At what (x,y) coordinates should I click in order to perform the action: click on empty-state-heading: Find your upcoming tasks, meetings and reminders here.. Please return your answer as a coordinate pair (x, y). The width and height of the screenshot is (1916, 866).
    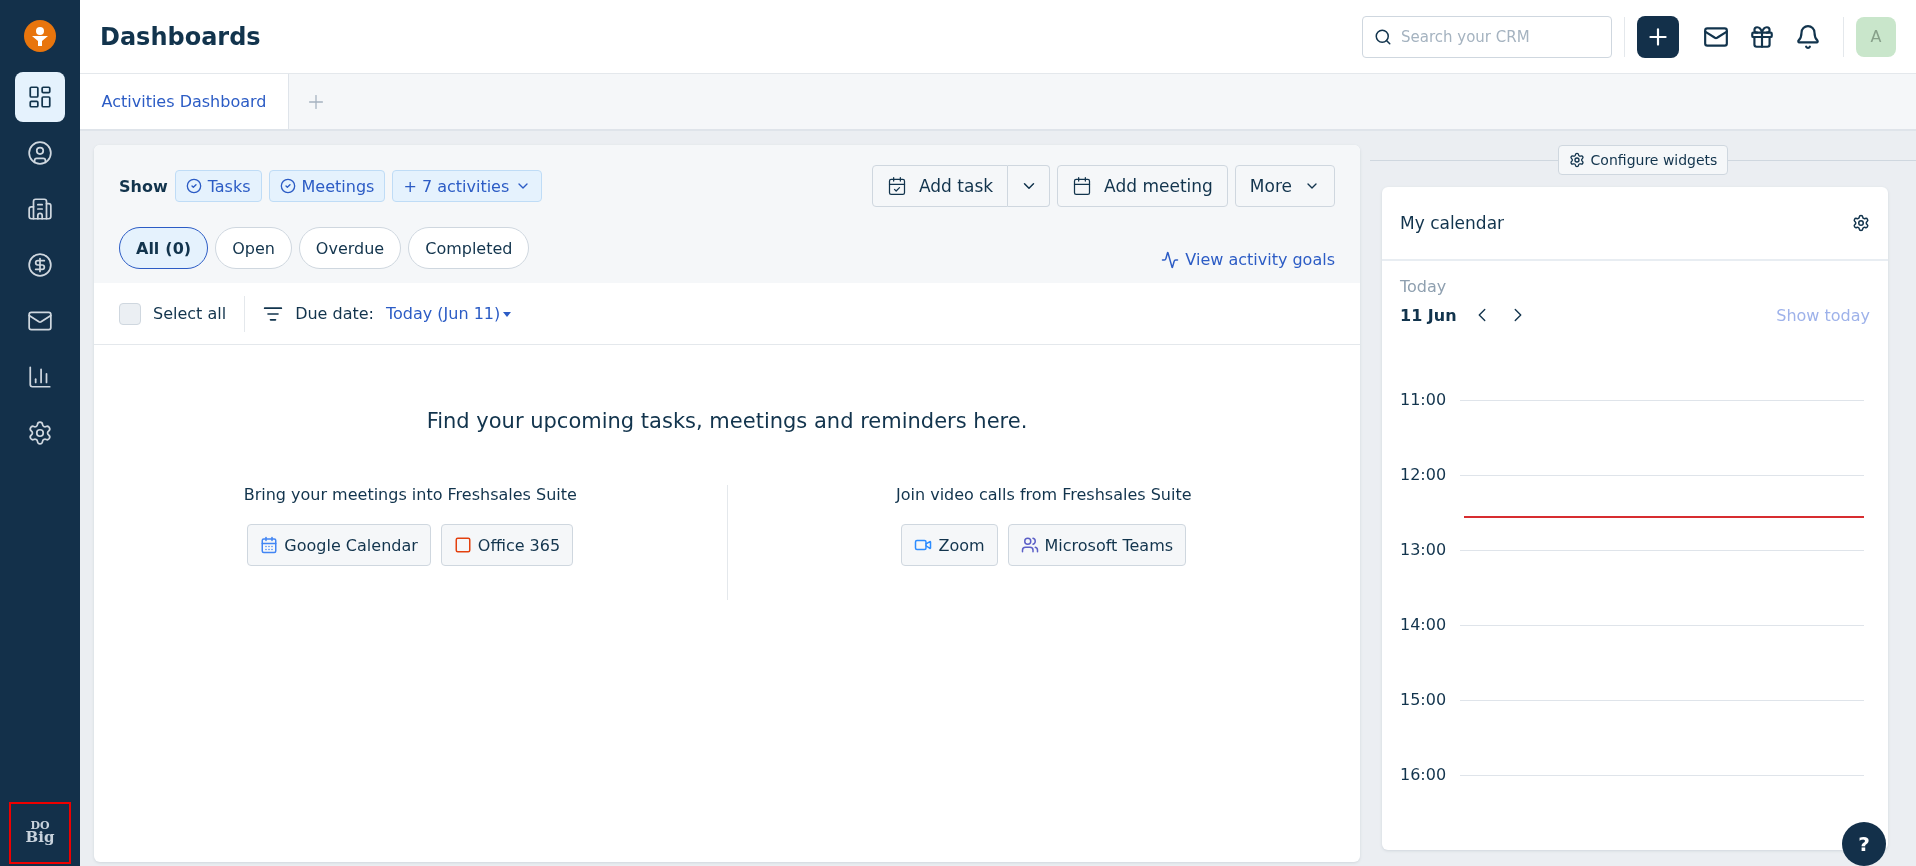
    Looking at the image, I should click on (727, 421).